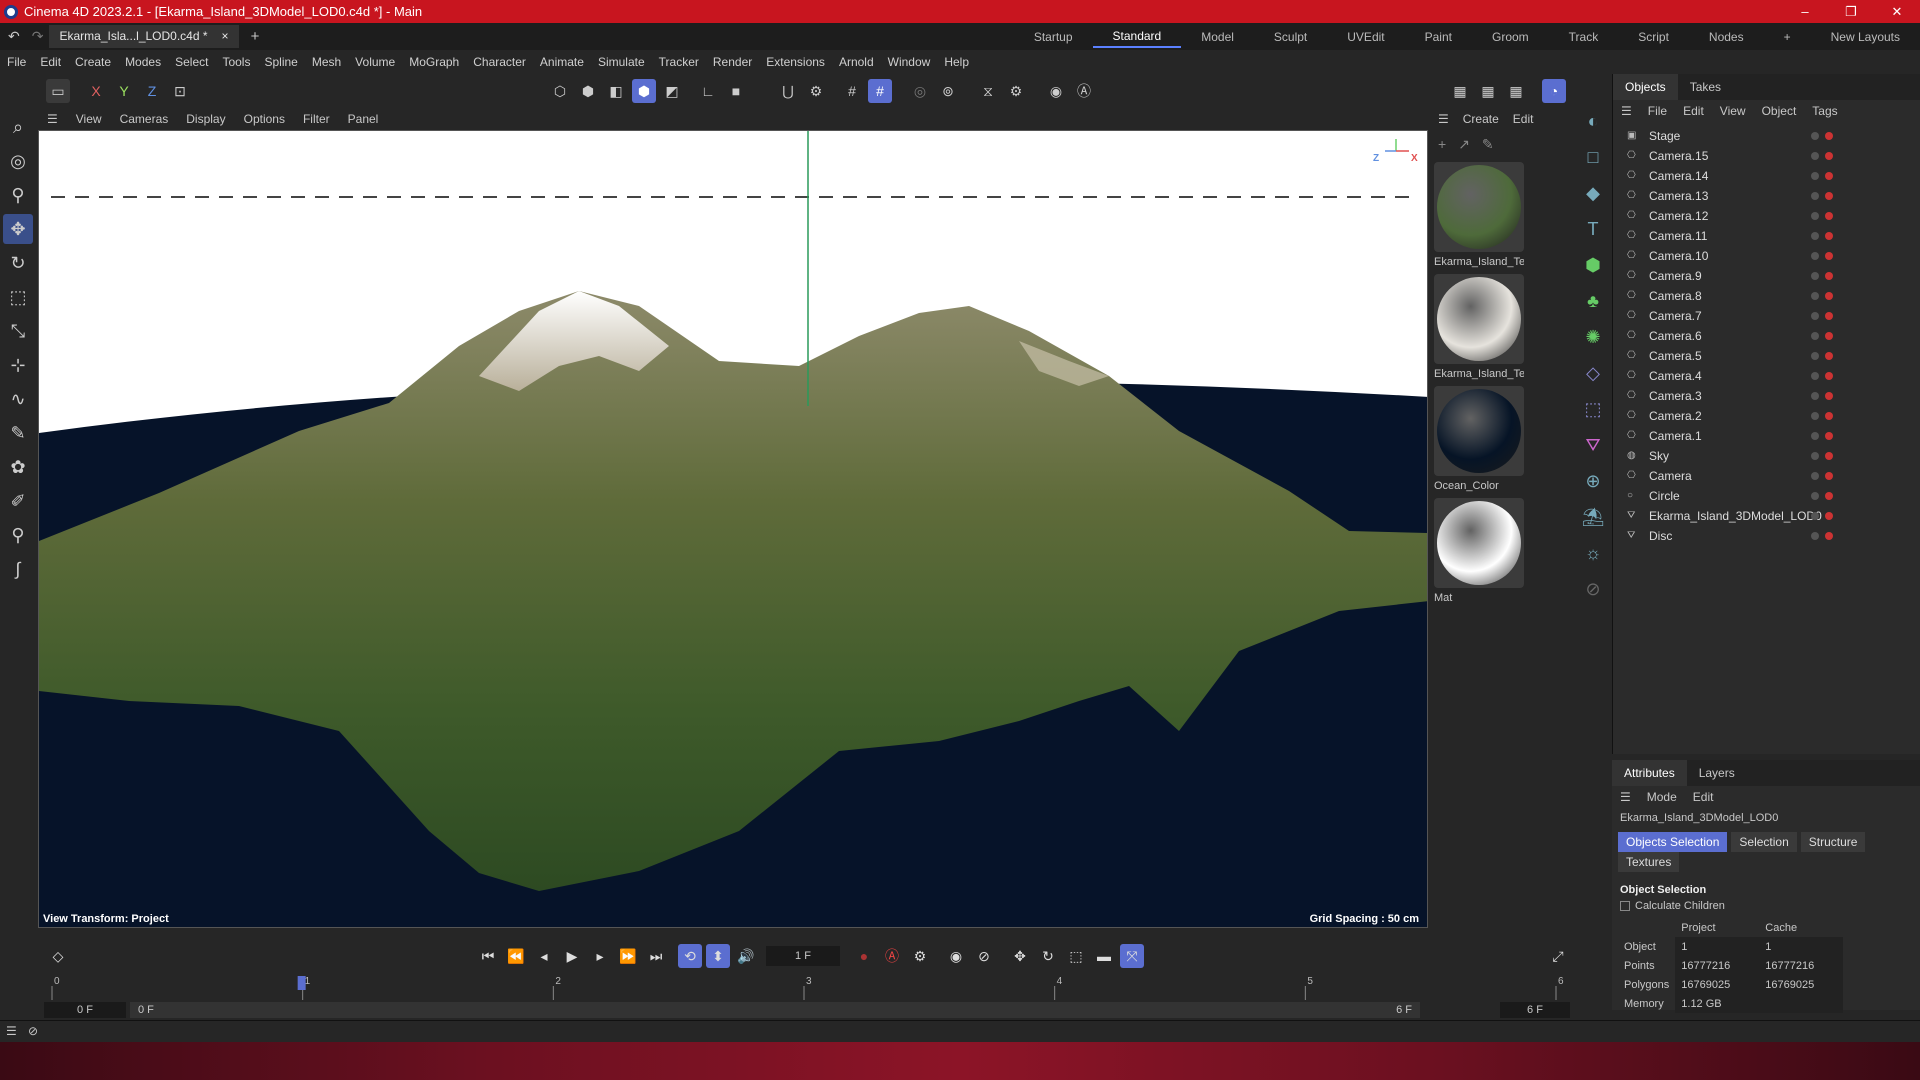 This screenshot has width=1920, height=1080. Describe the element at coordinates (1593, 481) in the screenshot. I see `scene-icon: ⊕` at that location.